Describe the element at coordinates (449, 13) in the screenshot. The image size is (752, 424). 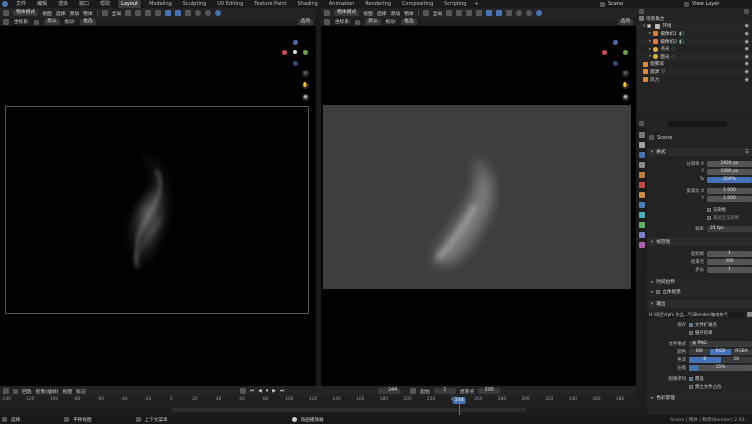
I see `pivot-icon` at that location.